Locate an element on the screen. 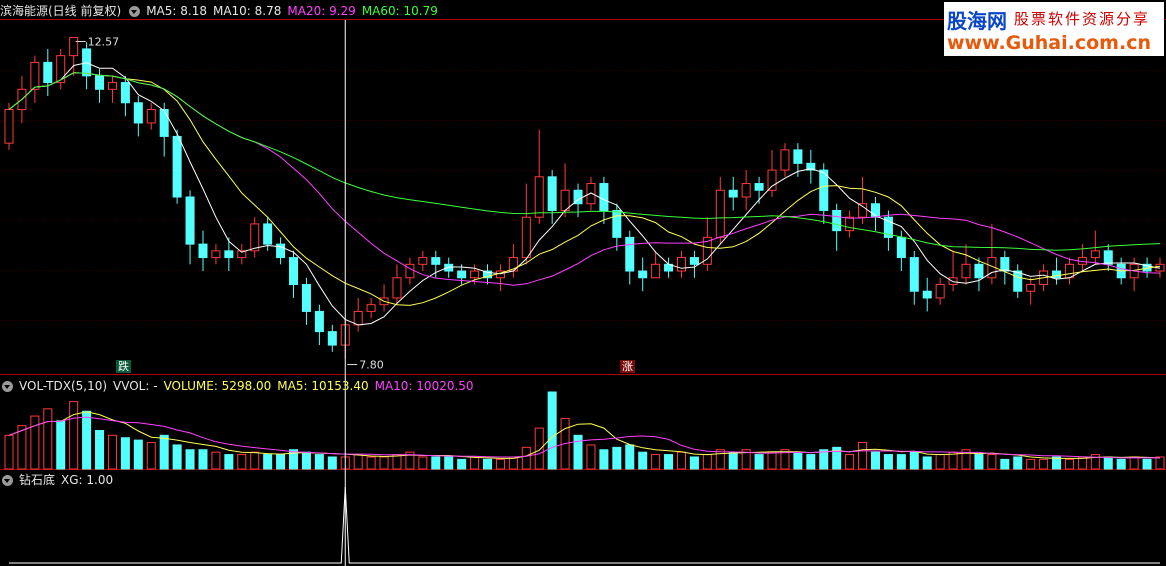  vol-ma5-readout: MA5: 10153.40 is located at coordinates (323, 386).